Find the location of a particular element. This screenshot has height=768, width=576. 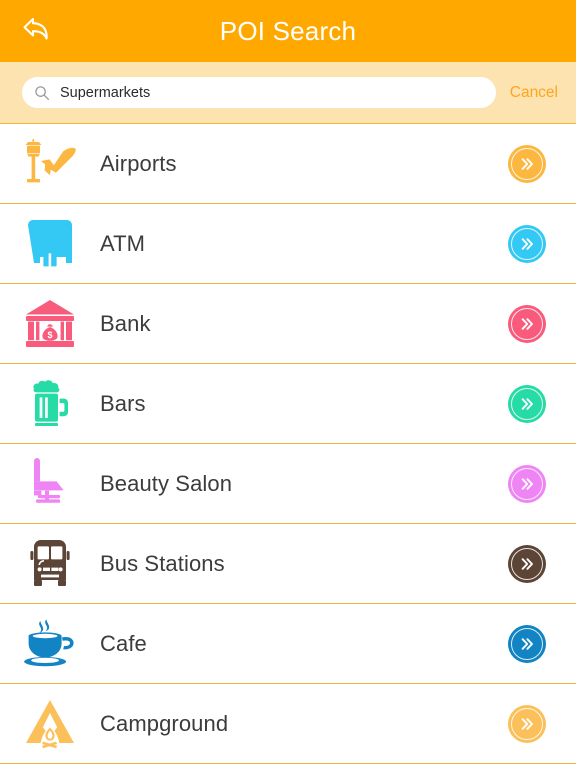

navigation-bar: POI Search is located at coordinates (288, 31).